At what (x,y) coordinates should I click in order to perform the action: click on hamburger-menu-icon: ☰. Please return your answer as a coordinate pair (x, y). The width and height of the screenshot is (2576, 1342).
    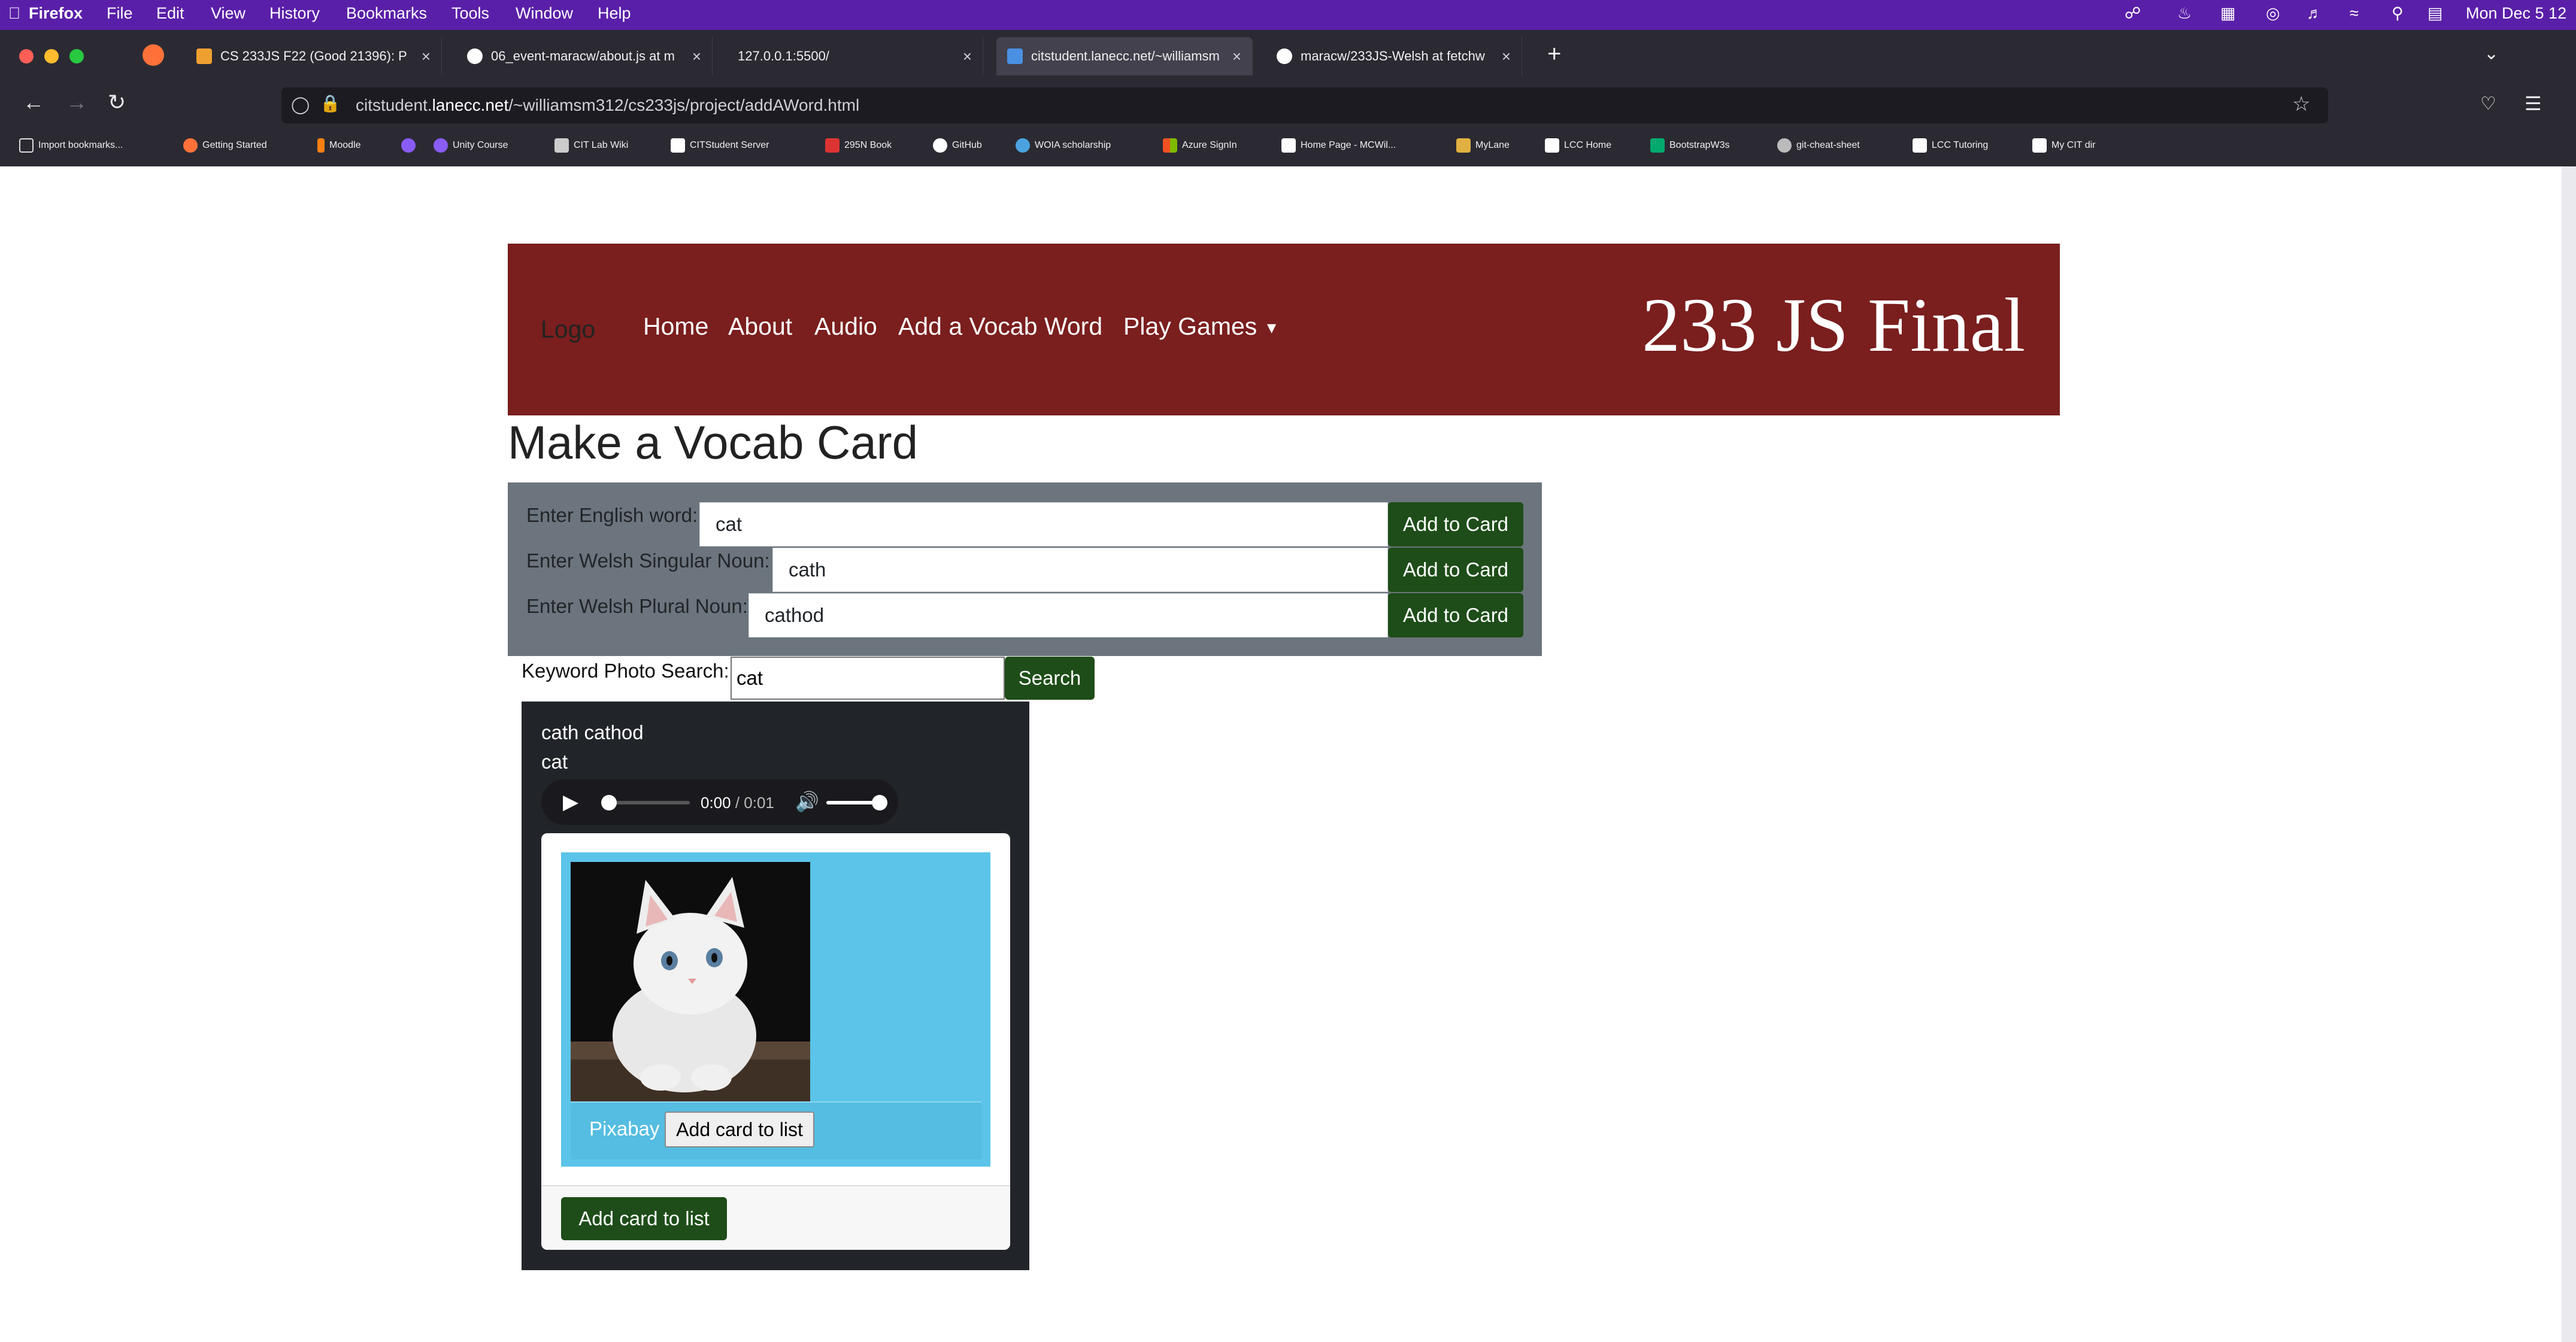
    Looking at the image, I should click on (2533, 103).